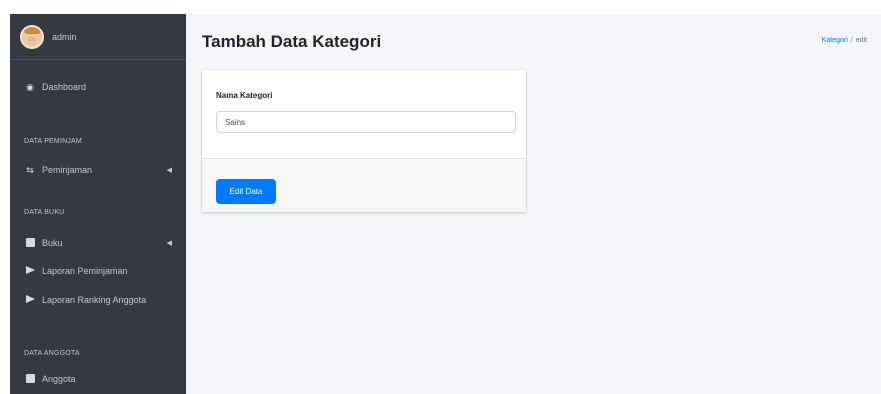  Describe the element at coordinates (244, 95) in the screenshot. I see `category-name-label: Nama Kategori` at that location.